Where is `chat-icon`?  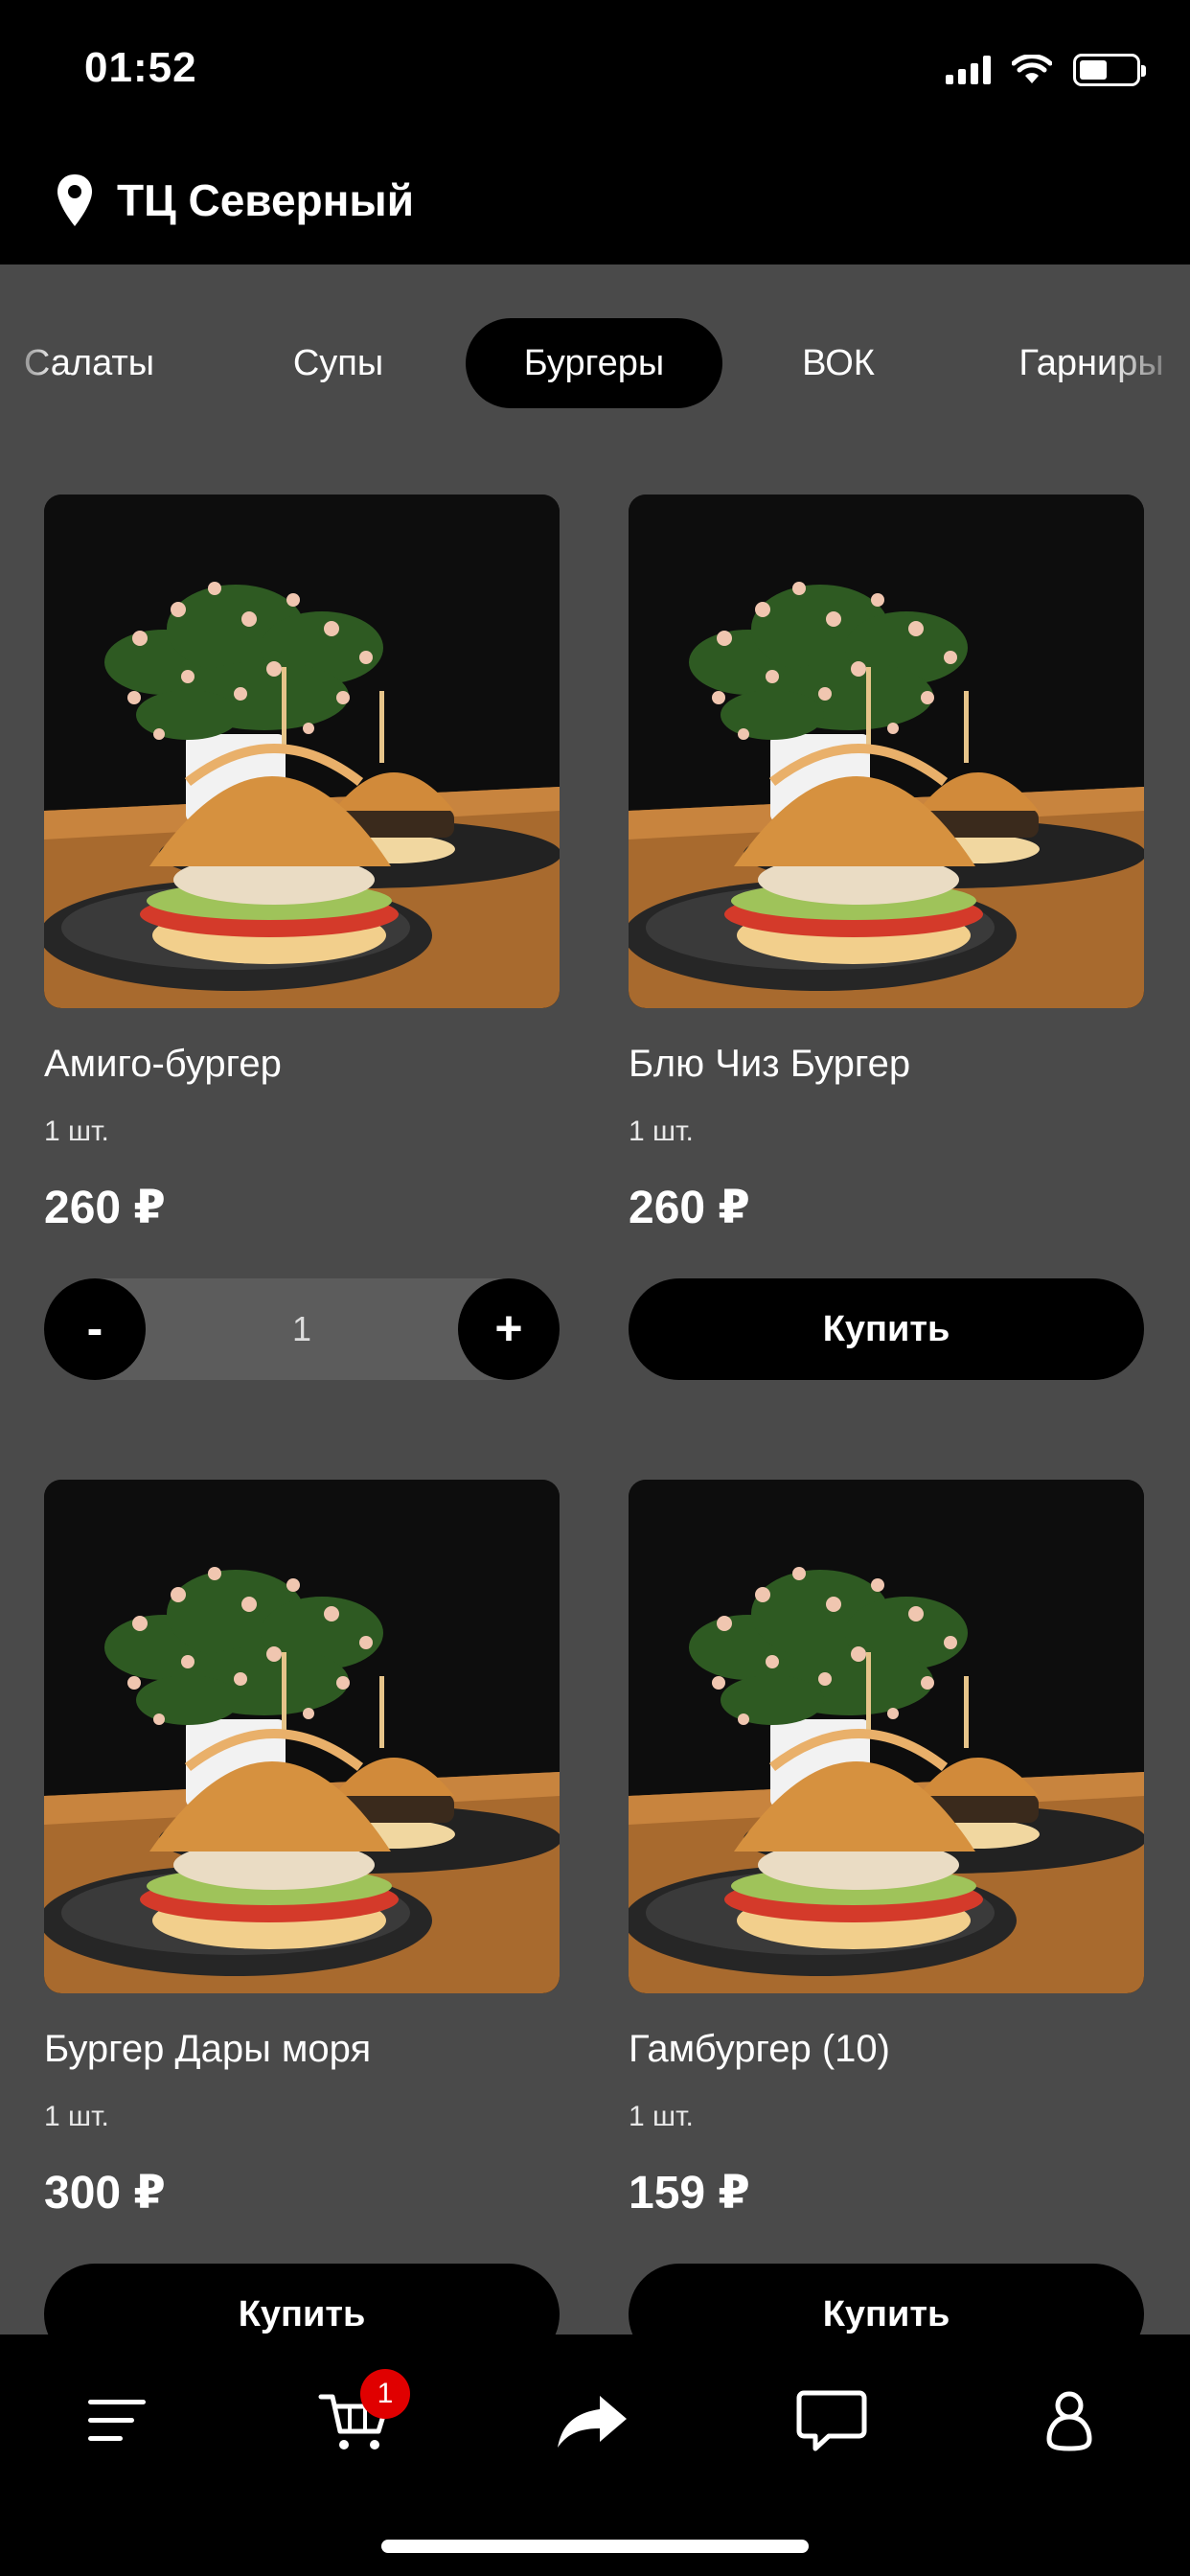 chat-icon is located at coordinates (832, 2420).